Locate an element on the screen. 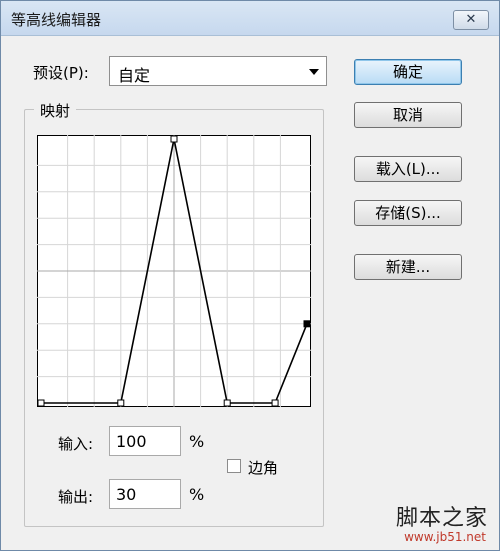 This screenshot has width=500, height=551. preset-select: 自定 is located at coordinates (218, 71).